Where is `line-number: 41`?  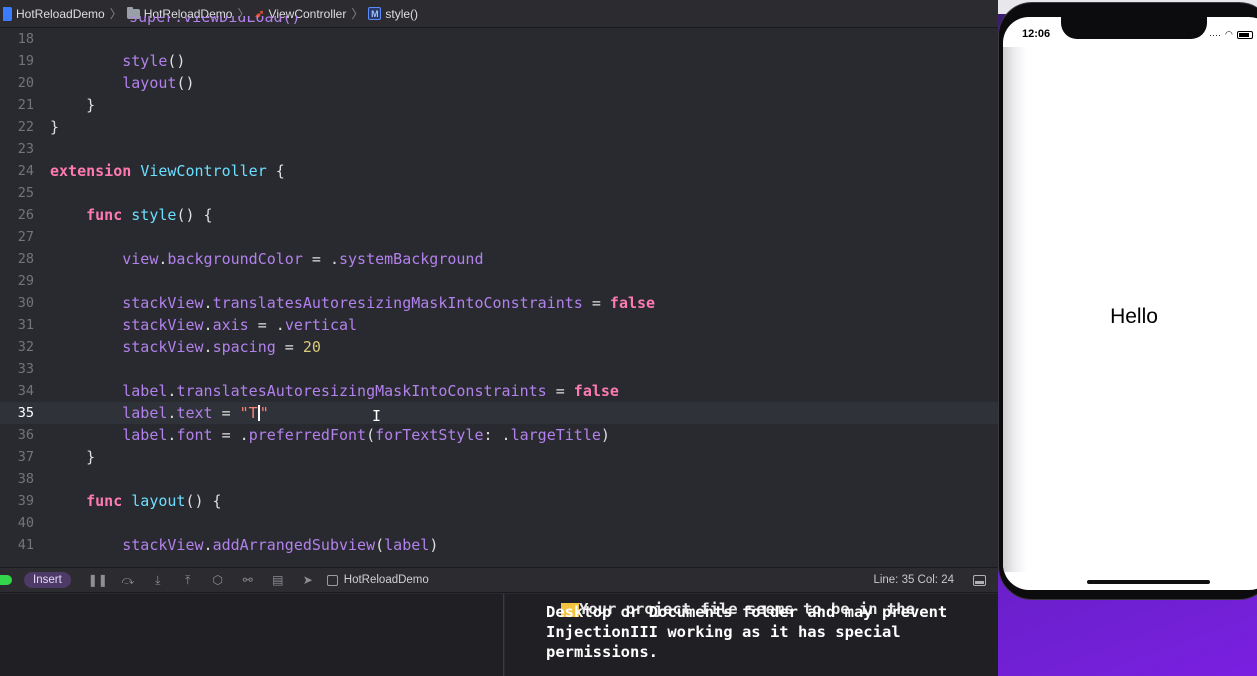 line-number: 41 is located at coordinates (25, 545).